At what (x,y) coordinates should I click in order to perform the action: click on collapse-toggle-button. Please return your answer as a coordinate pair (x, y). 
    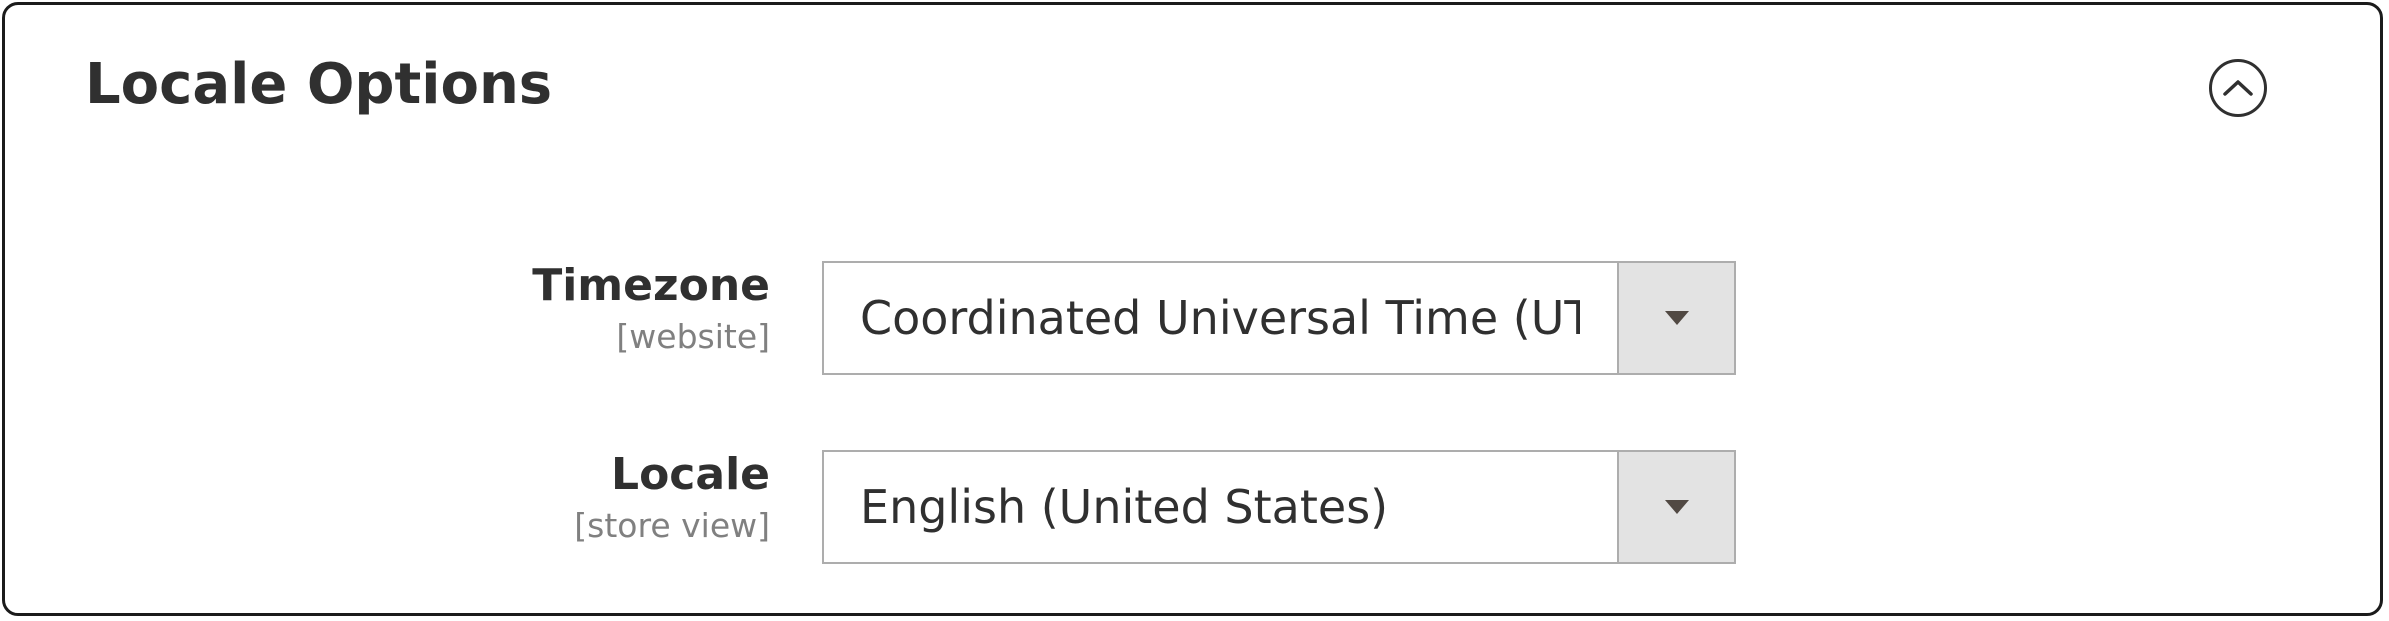
    Looking at the image, I should click on (2238, 88).